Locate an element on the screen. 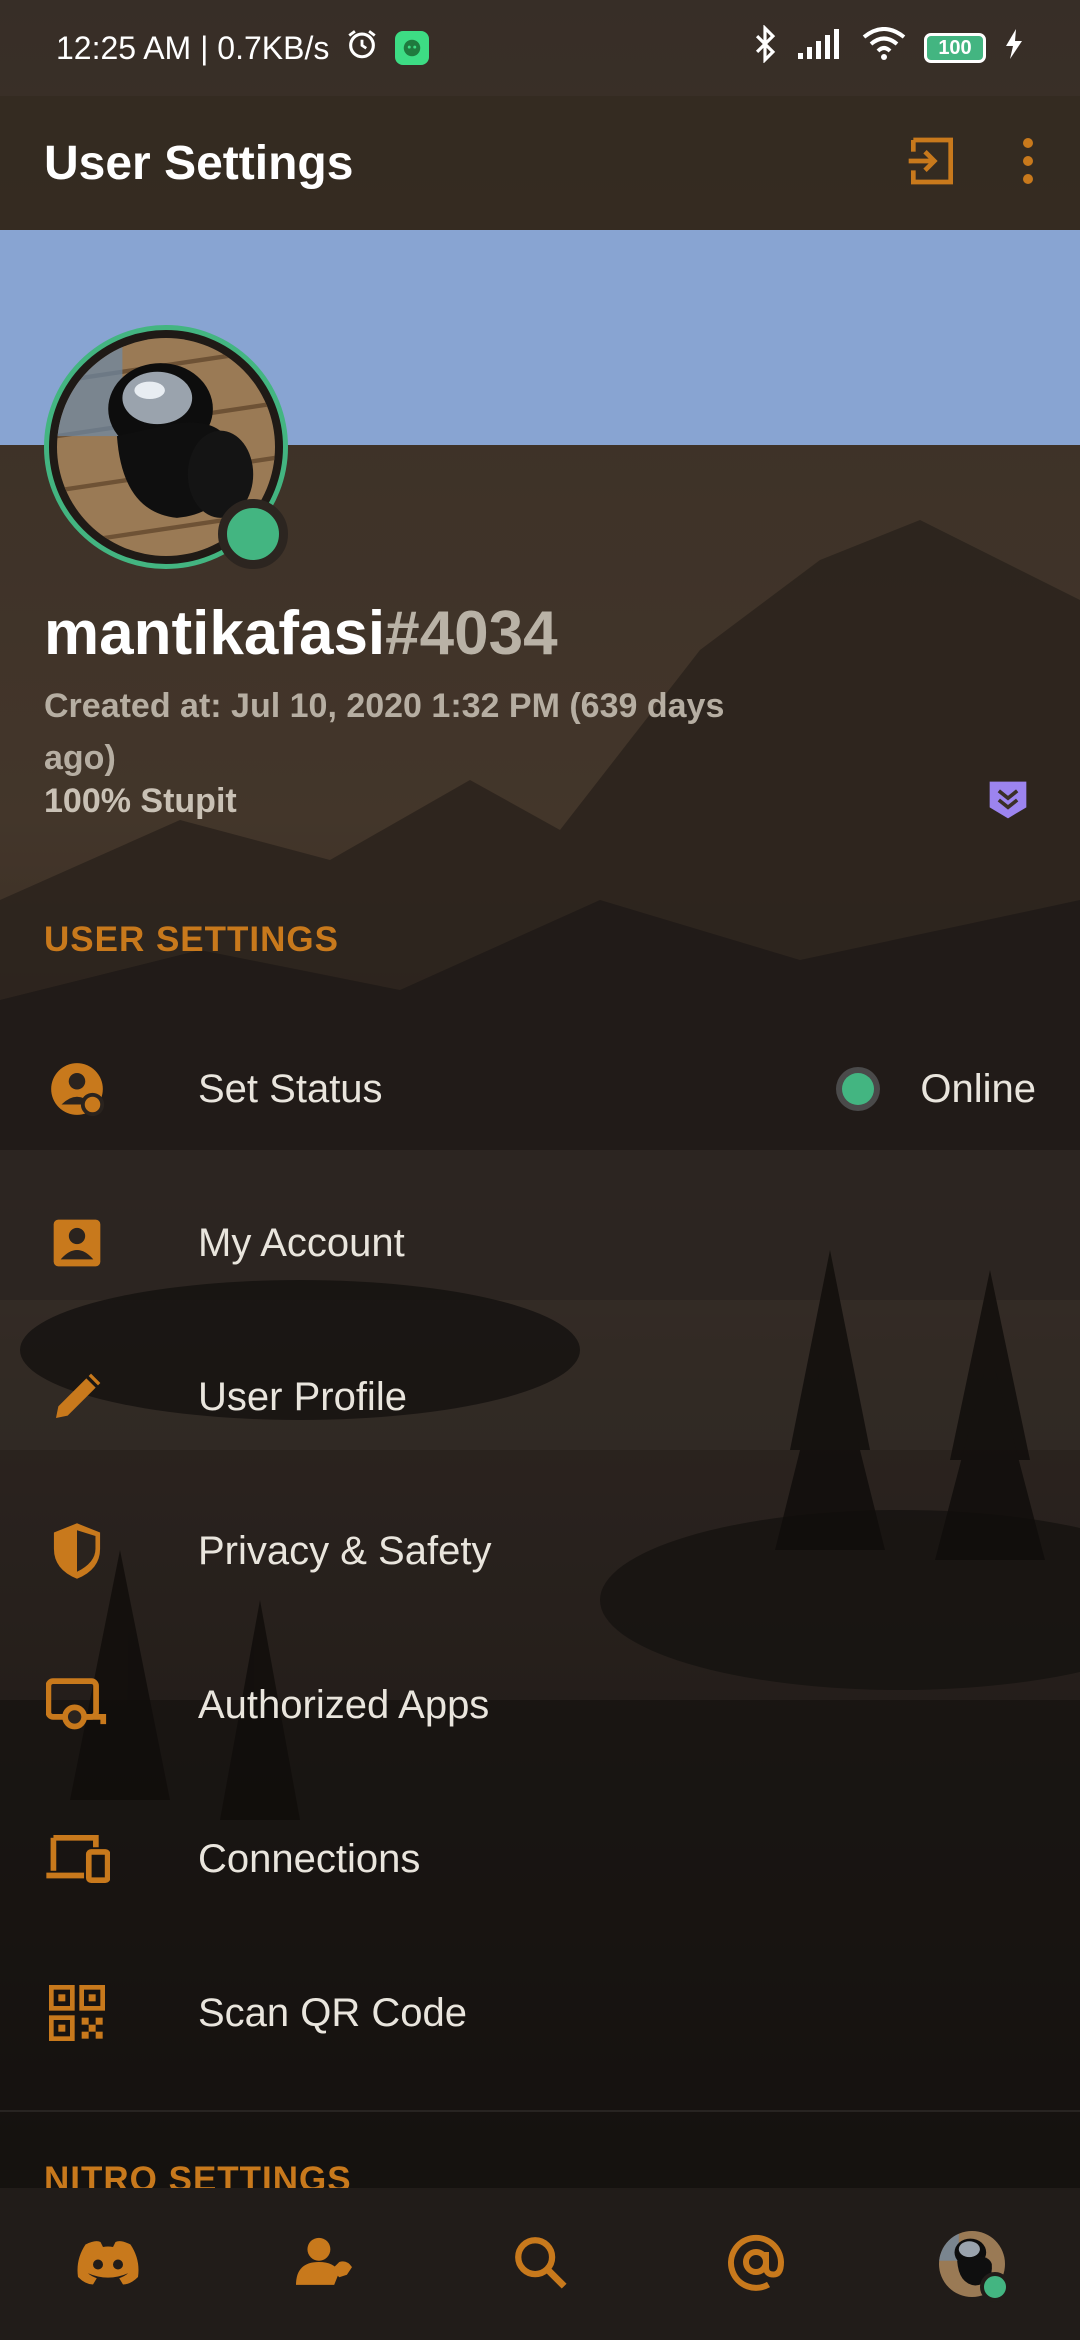 This screenshot has width=1080, height=2340. current-status-label: Online is located at coordinates (978, 1088).